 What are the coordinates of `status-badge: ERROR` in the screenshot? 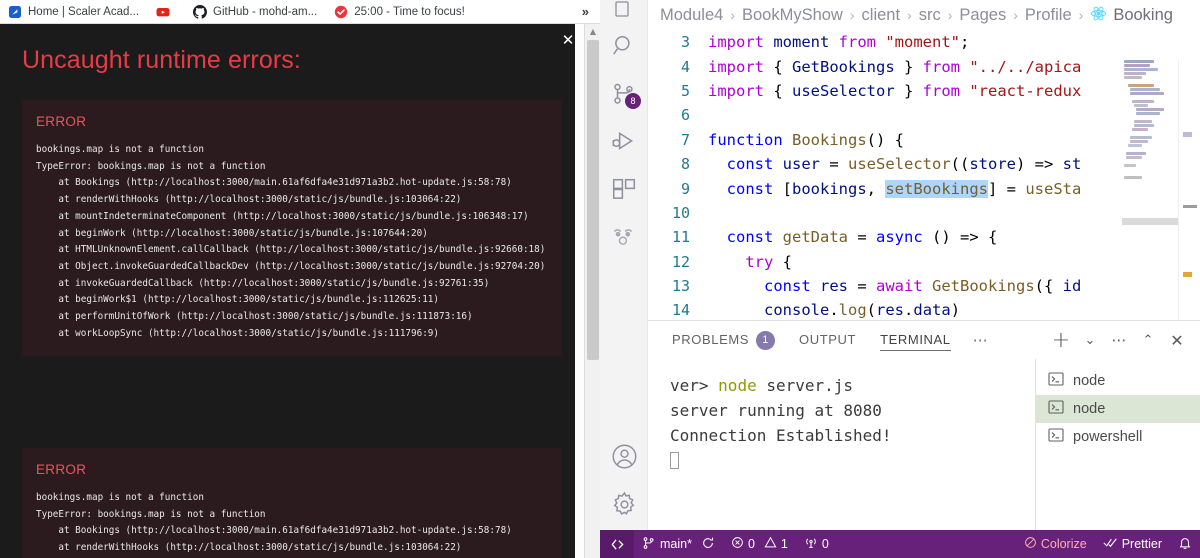 It's located at (61, 469).